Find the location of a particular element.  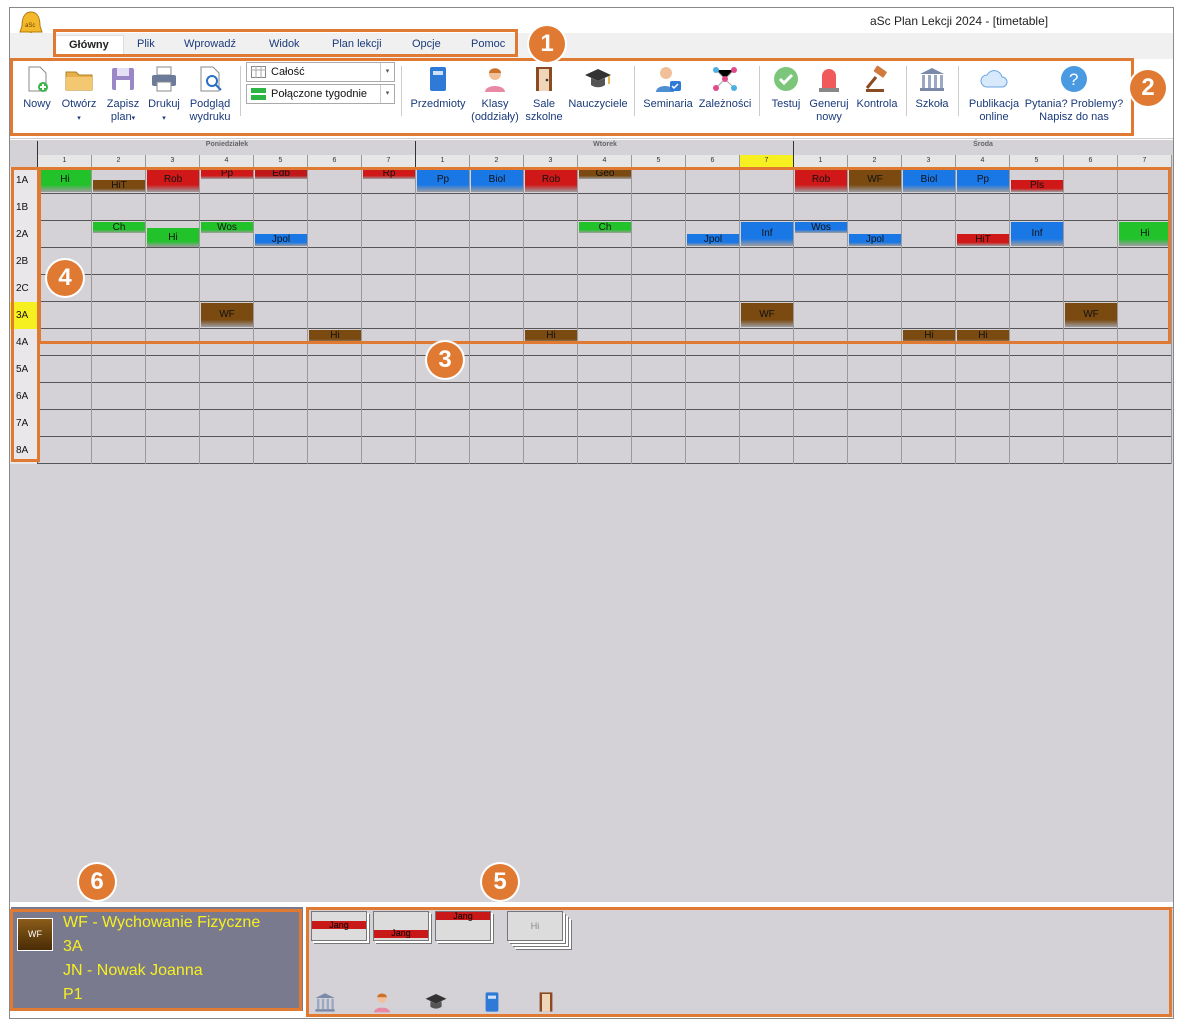

class-row: 6A is located at coordinates (591, 396).